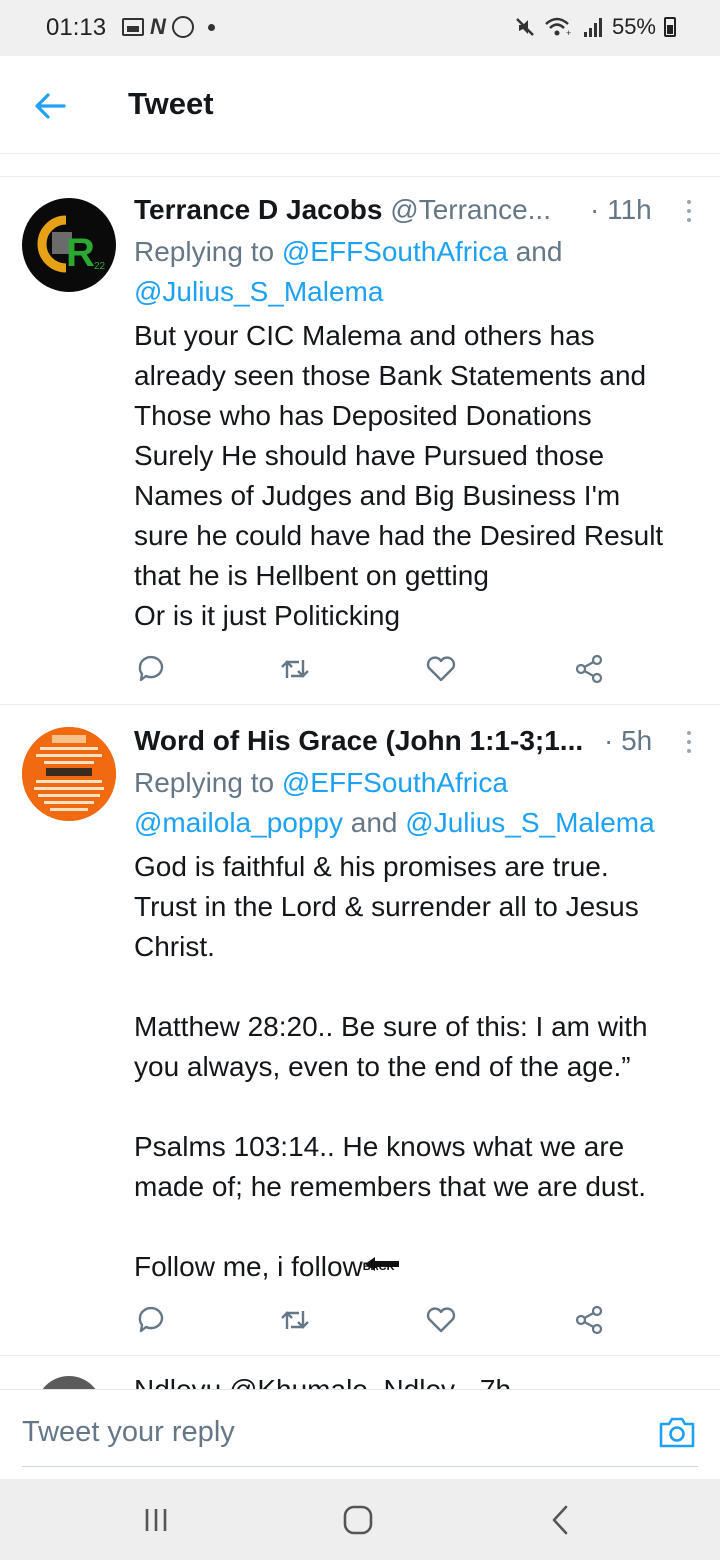 The height and width of the screenshot is (1560, 720). I want to click on tweet-time: · 5h, so click(628, 740).